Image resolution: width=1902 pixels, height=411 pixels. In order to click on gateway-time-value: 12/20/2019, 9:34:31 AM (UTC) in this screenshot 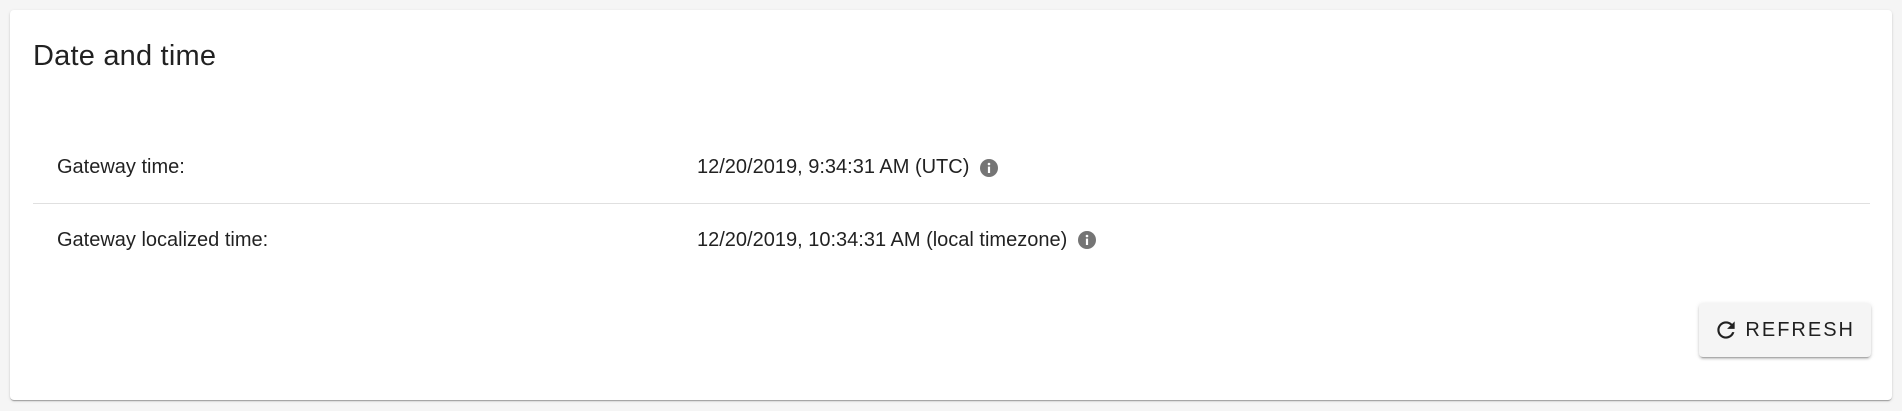, I will do `click(833, 167)`.